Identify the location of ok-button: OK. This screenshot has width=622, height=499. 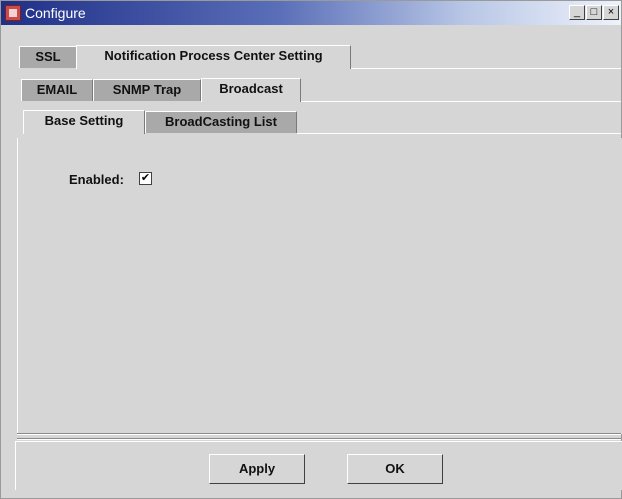
(395, 469).